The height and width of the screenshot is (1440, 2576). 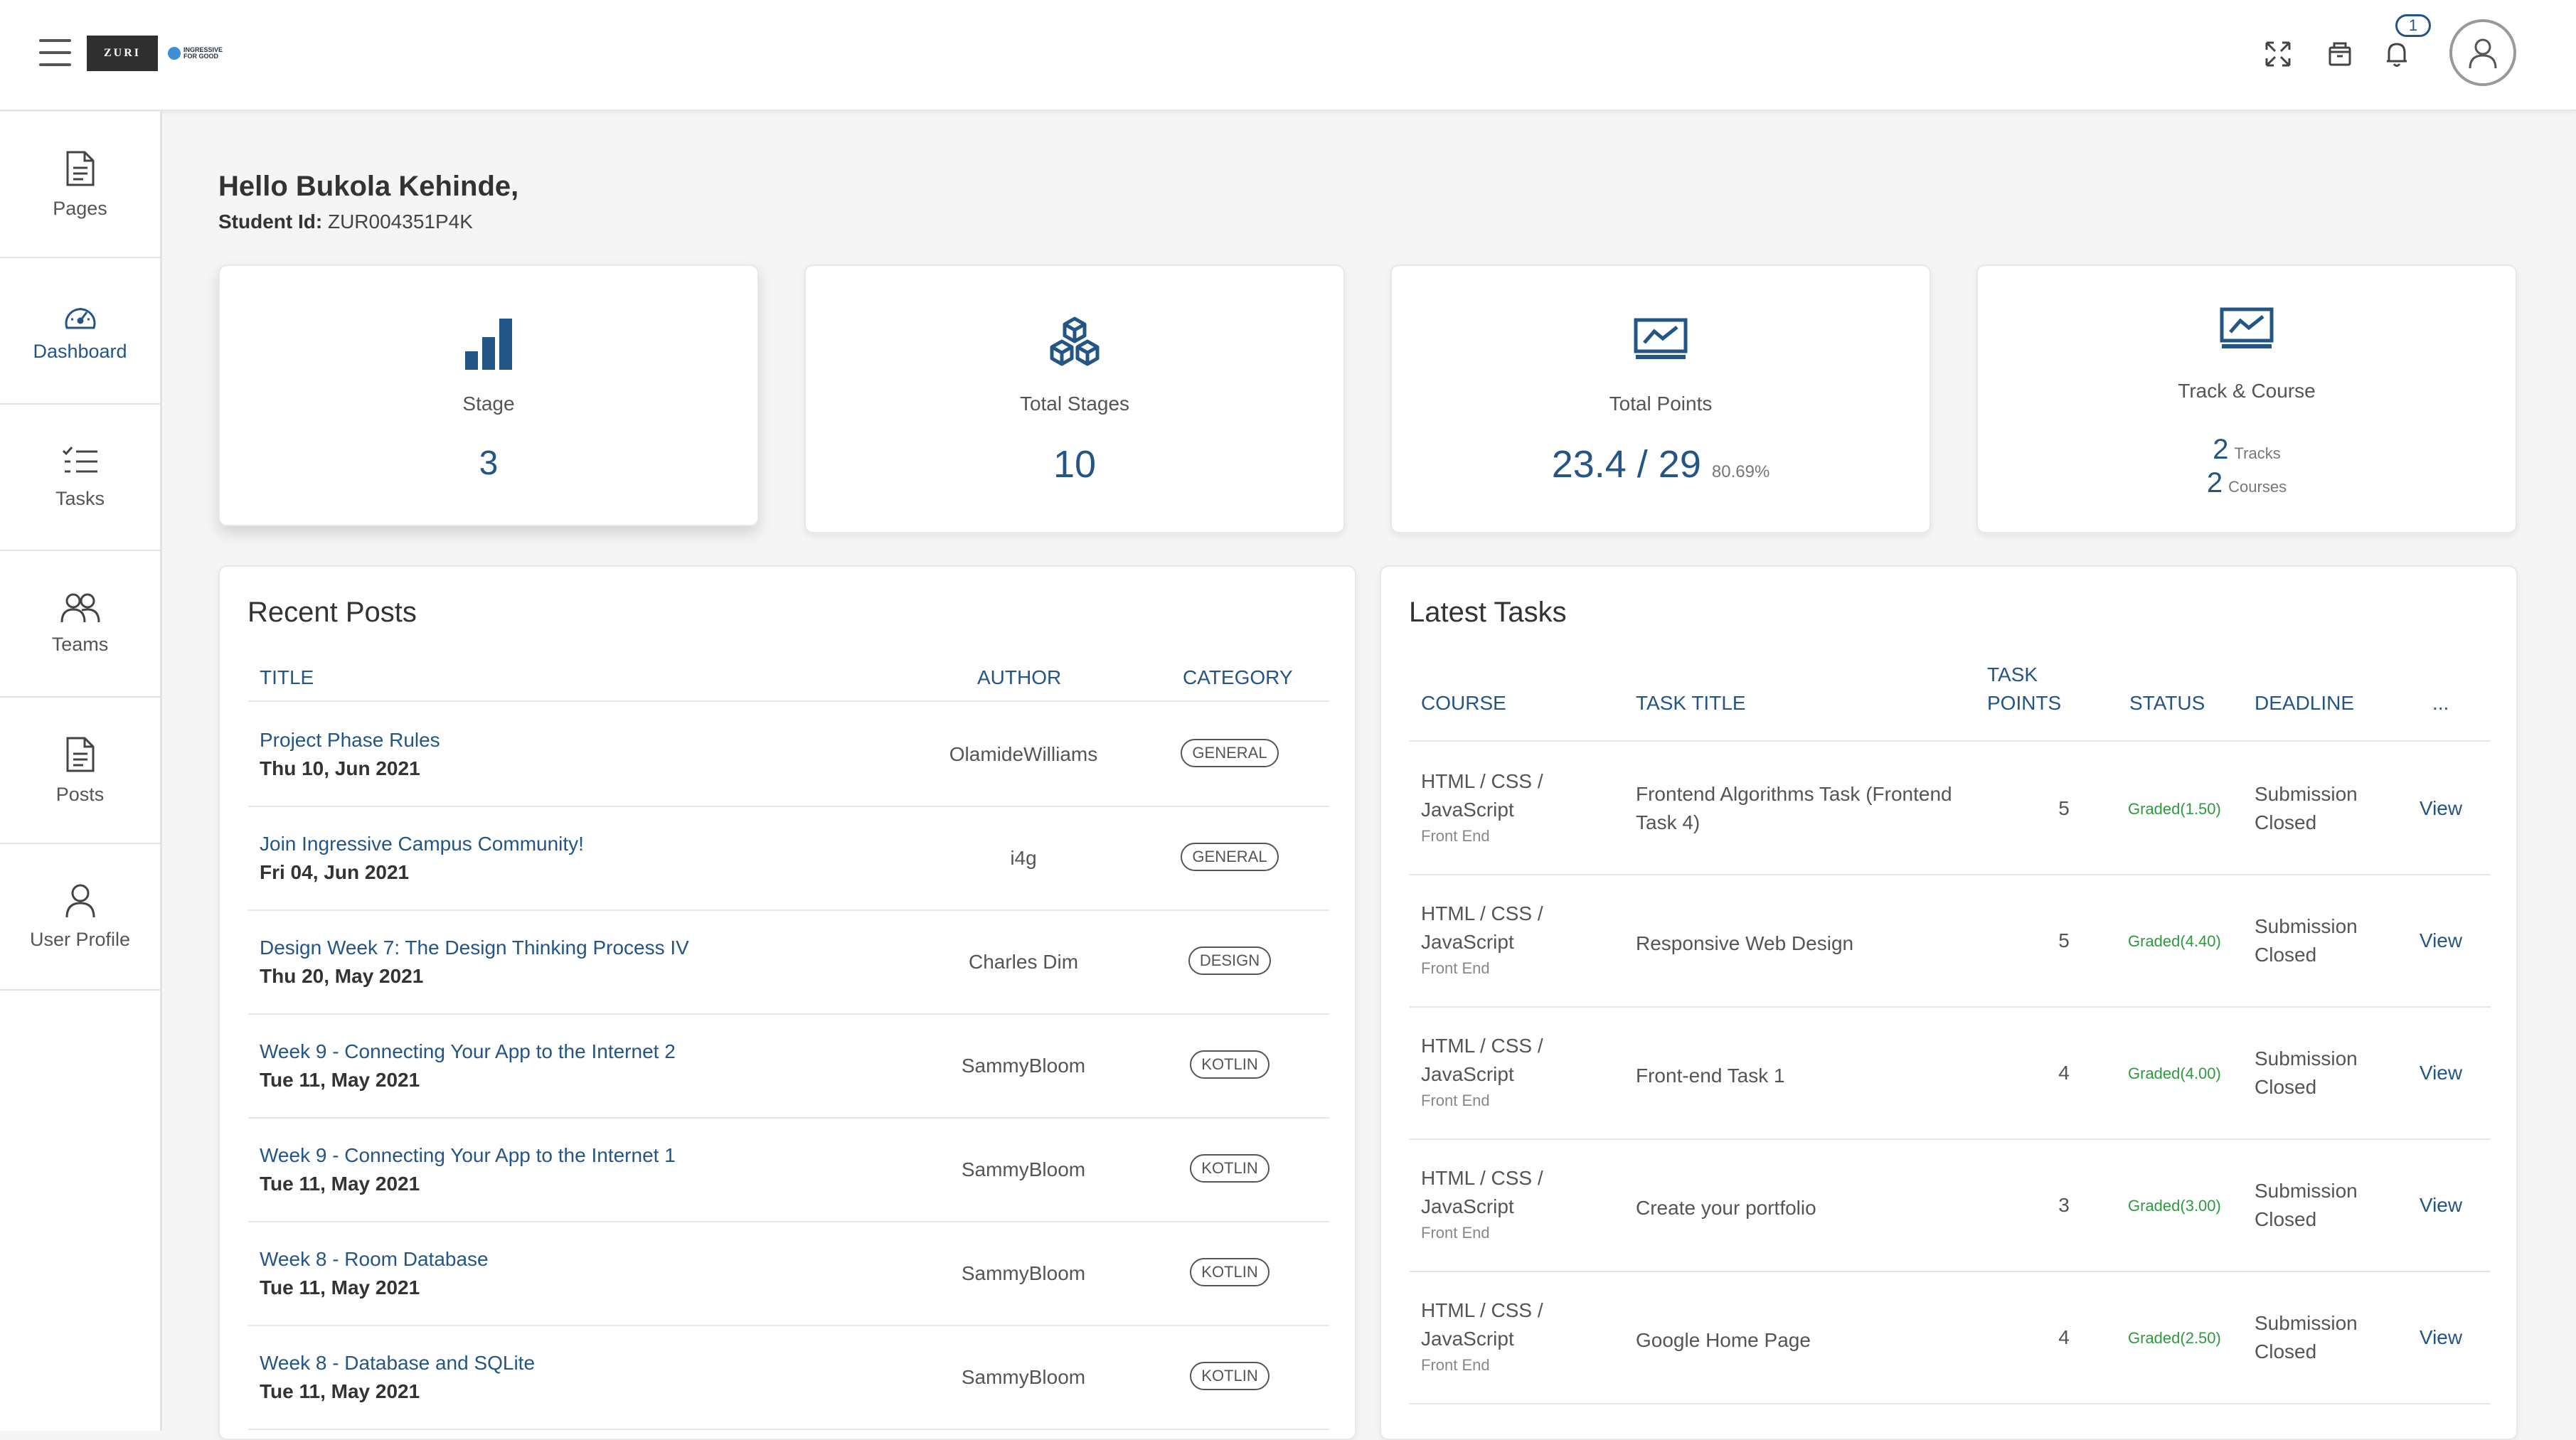 I want to click on bell-icon, so click(x=2397, y=54).